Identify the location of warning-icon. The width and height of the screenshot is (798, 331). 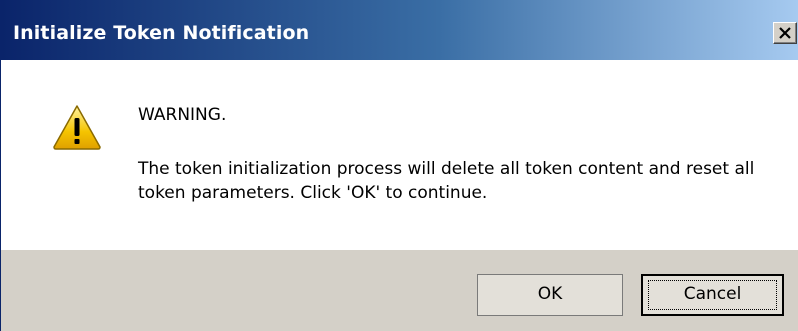
(77, 127).